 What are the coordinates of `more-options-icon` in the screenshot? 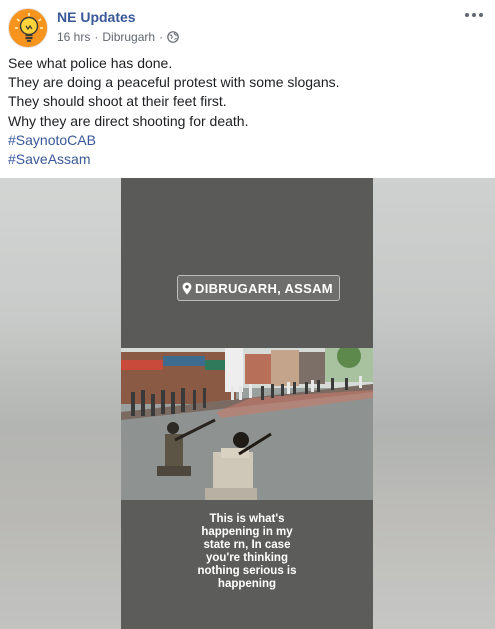 It's located at (474, 15).